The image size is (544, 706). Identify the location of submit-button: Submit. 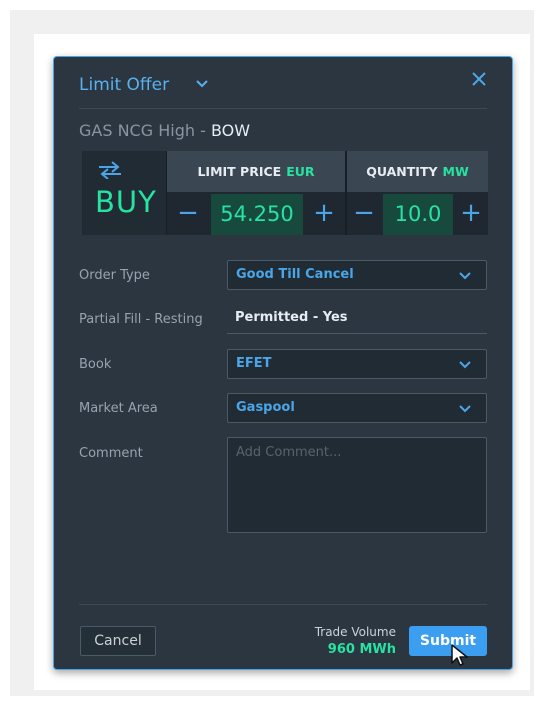
(448, 641).